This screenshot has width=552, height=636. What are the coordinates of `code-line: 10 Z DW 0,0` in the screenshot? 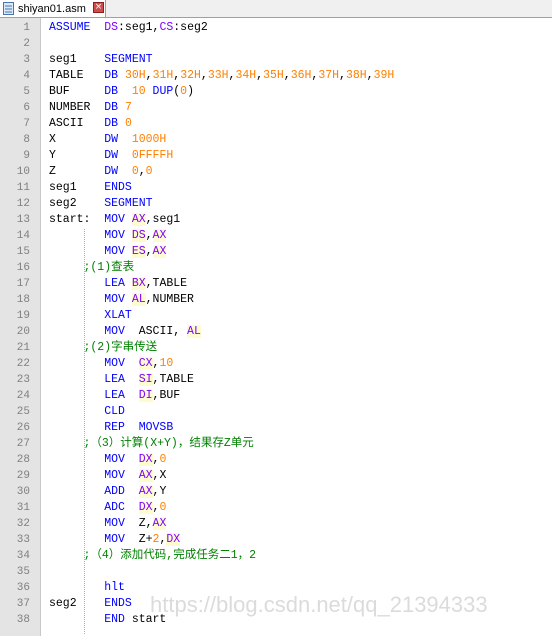 It's located at (276, 172).